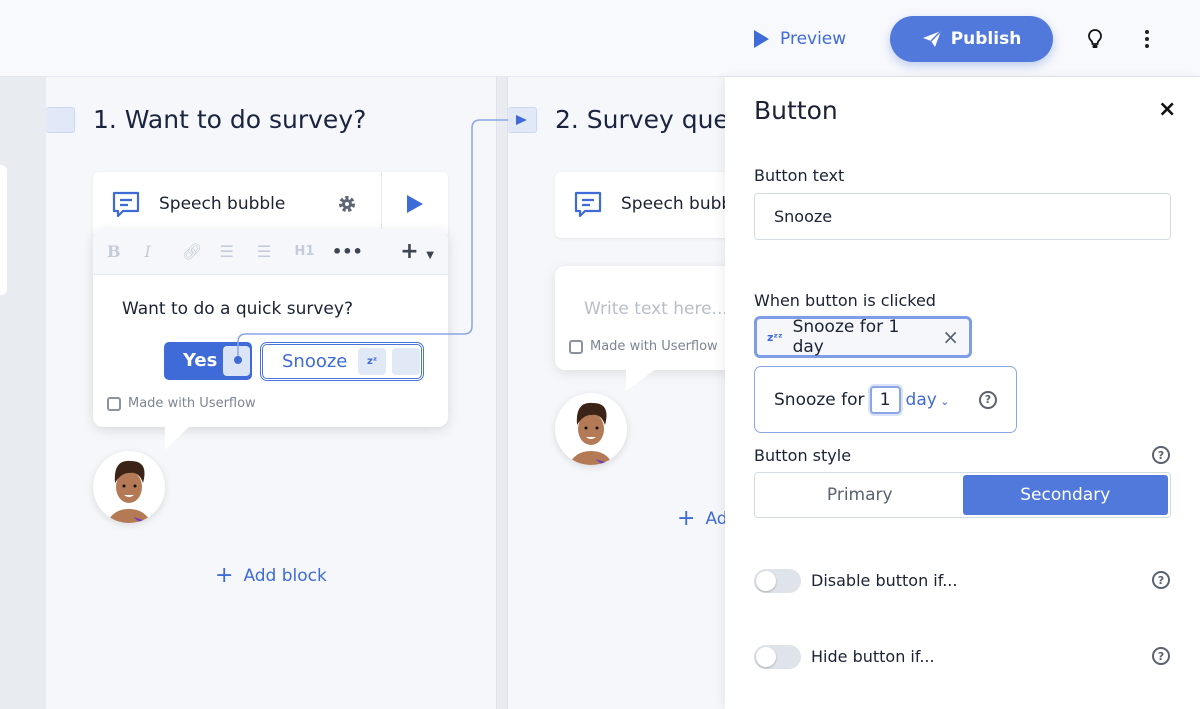 This screenshot has width=1200, height=709. I want to click on ordered-list-icon: ☰, so click(239, 251).